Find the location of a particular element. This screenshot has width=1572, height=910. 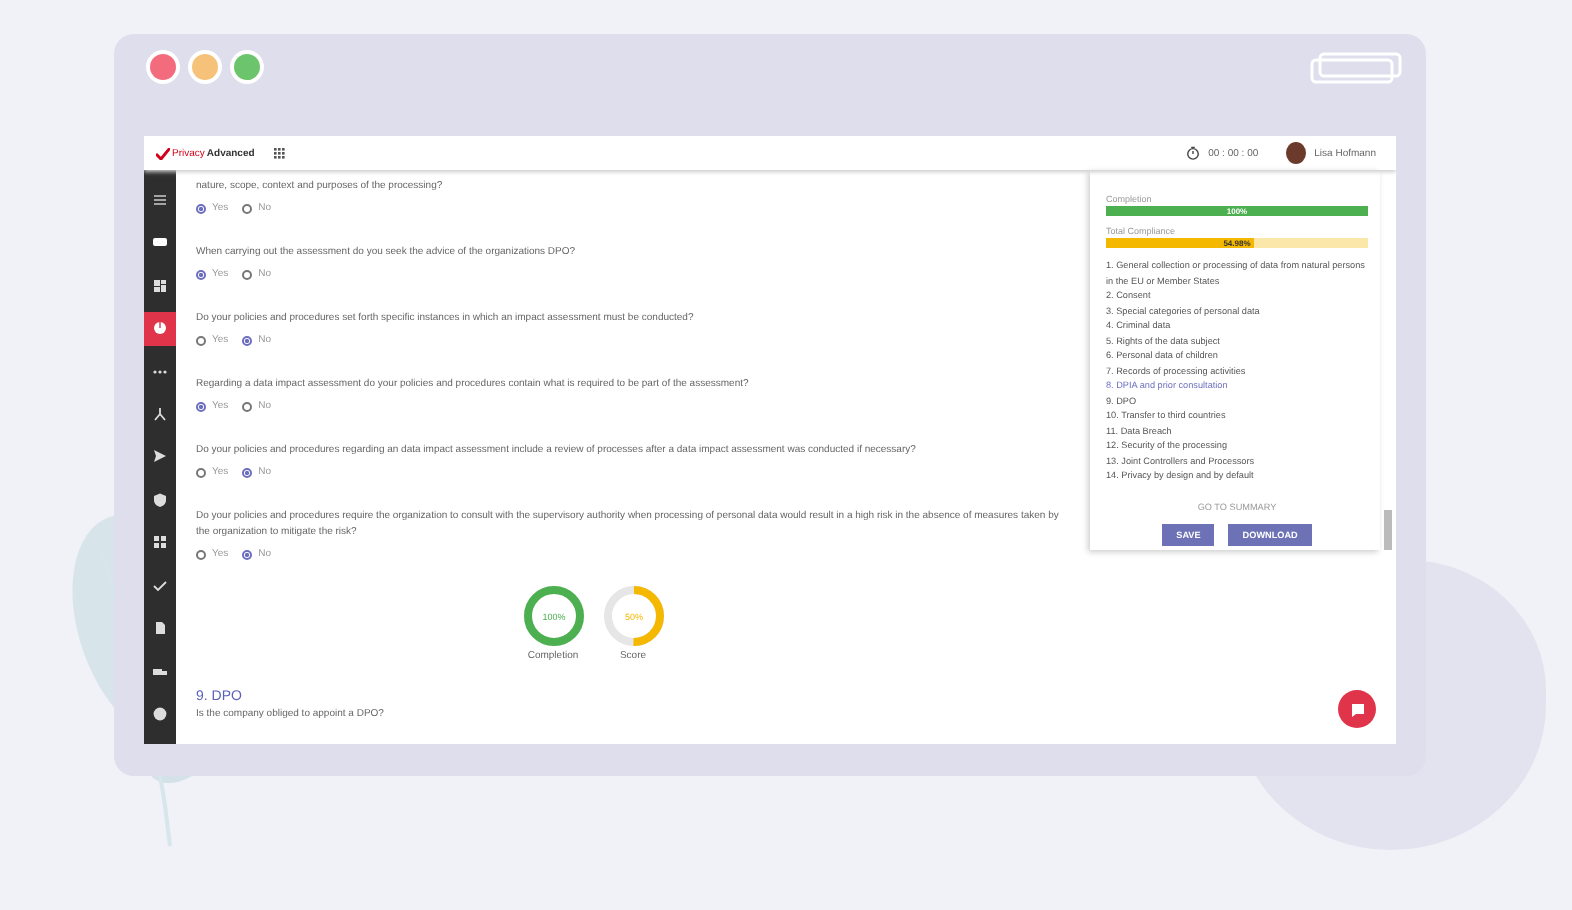

dashboard-icon is located at coordinates (160, 285).